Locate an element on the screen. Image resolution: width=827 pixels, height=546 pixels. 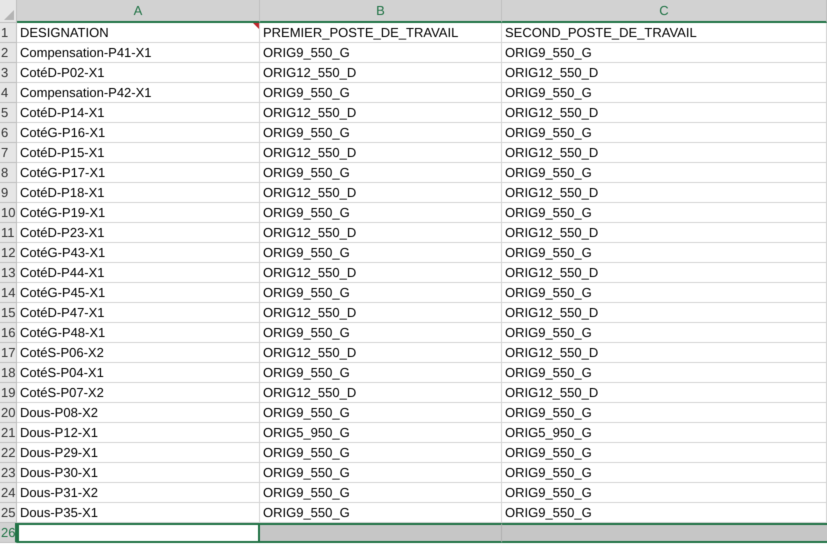
row-header: 26 is located at coordinates (8, 533).